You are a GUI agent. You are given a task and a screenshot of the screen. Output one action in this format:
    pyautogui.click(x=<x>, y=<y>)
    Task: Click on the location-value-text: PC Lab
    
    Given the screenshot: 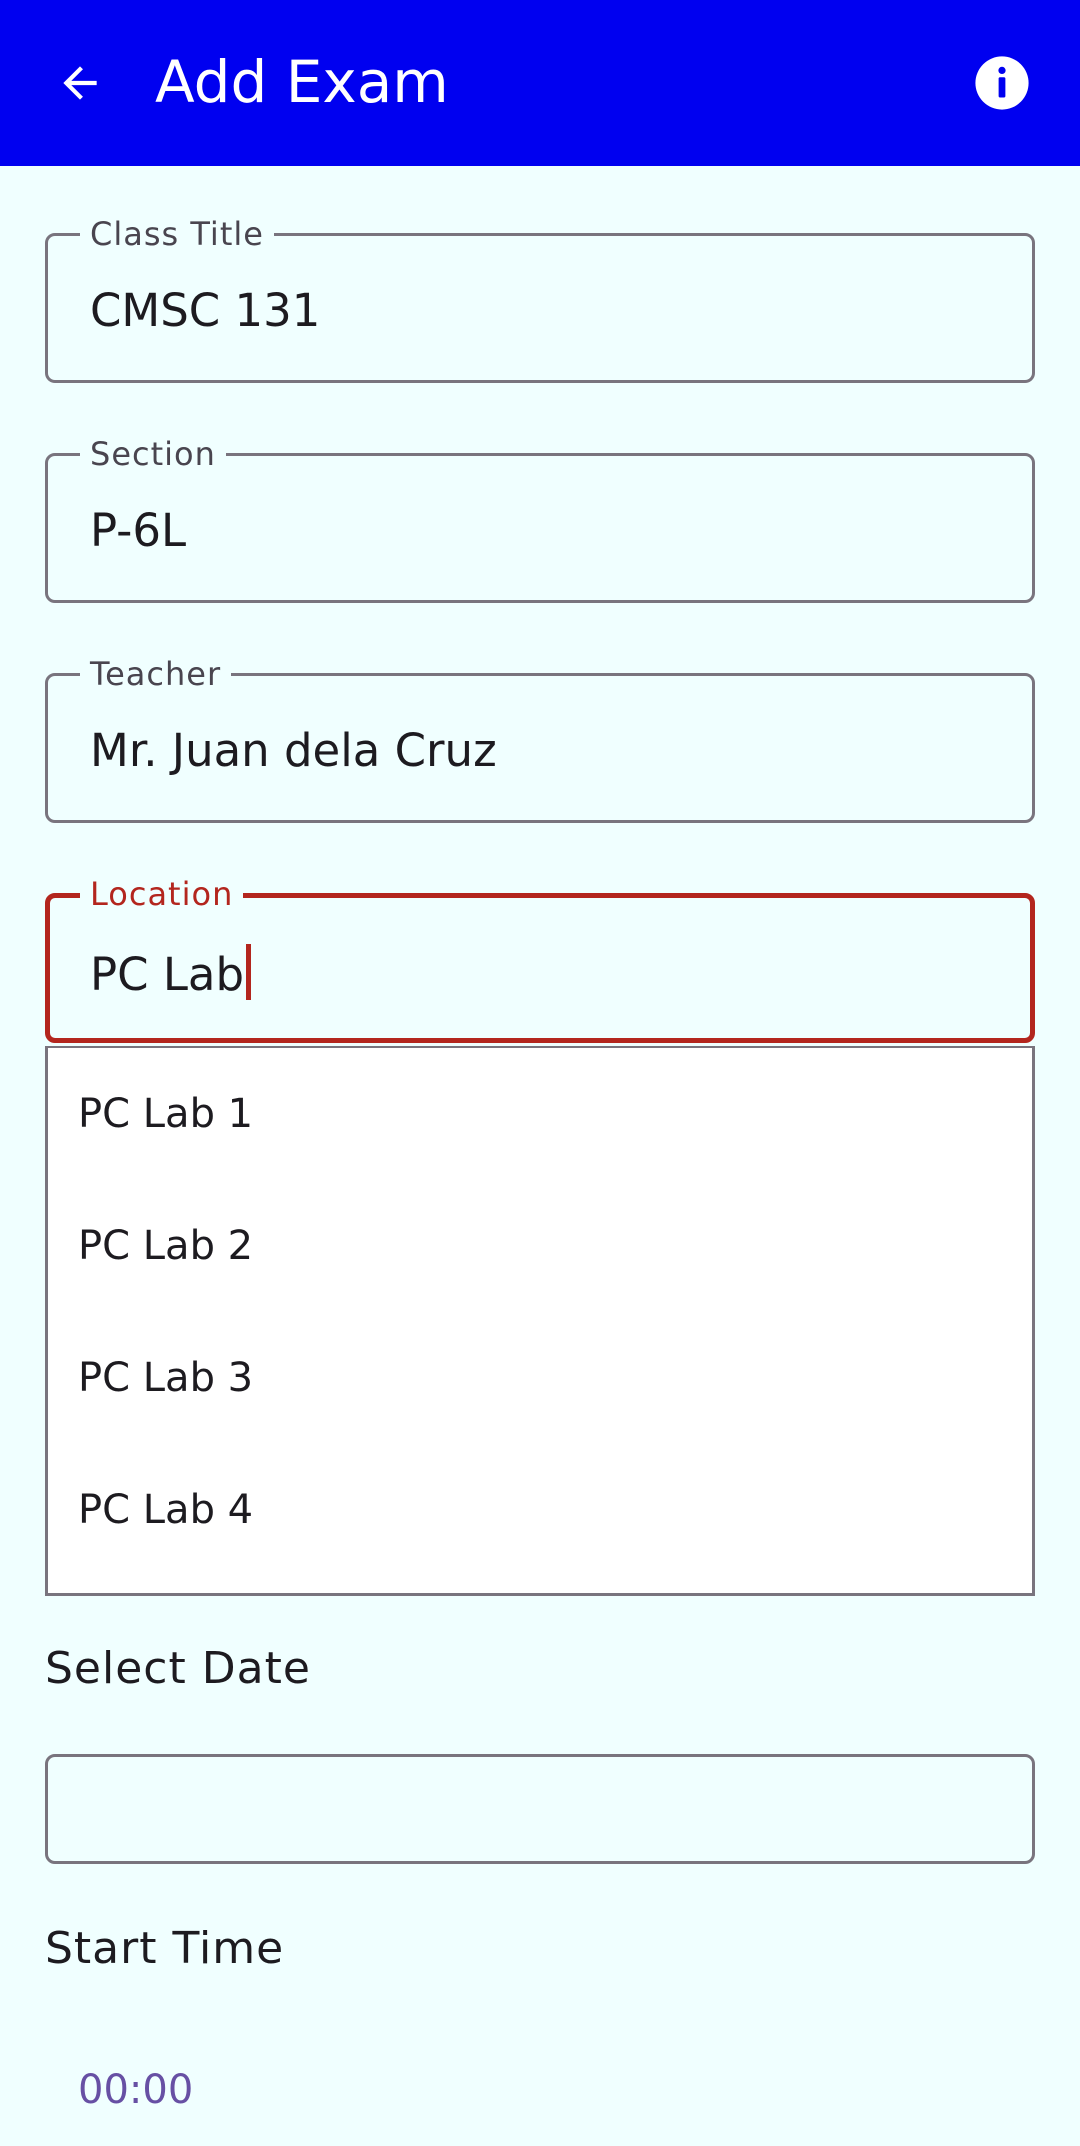 What is the action you would take?
    pyautogui.click(x=167, y=974)
    